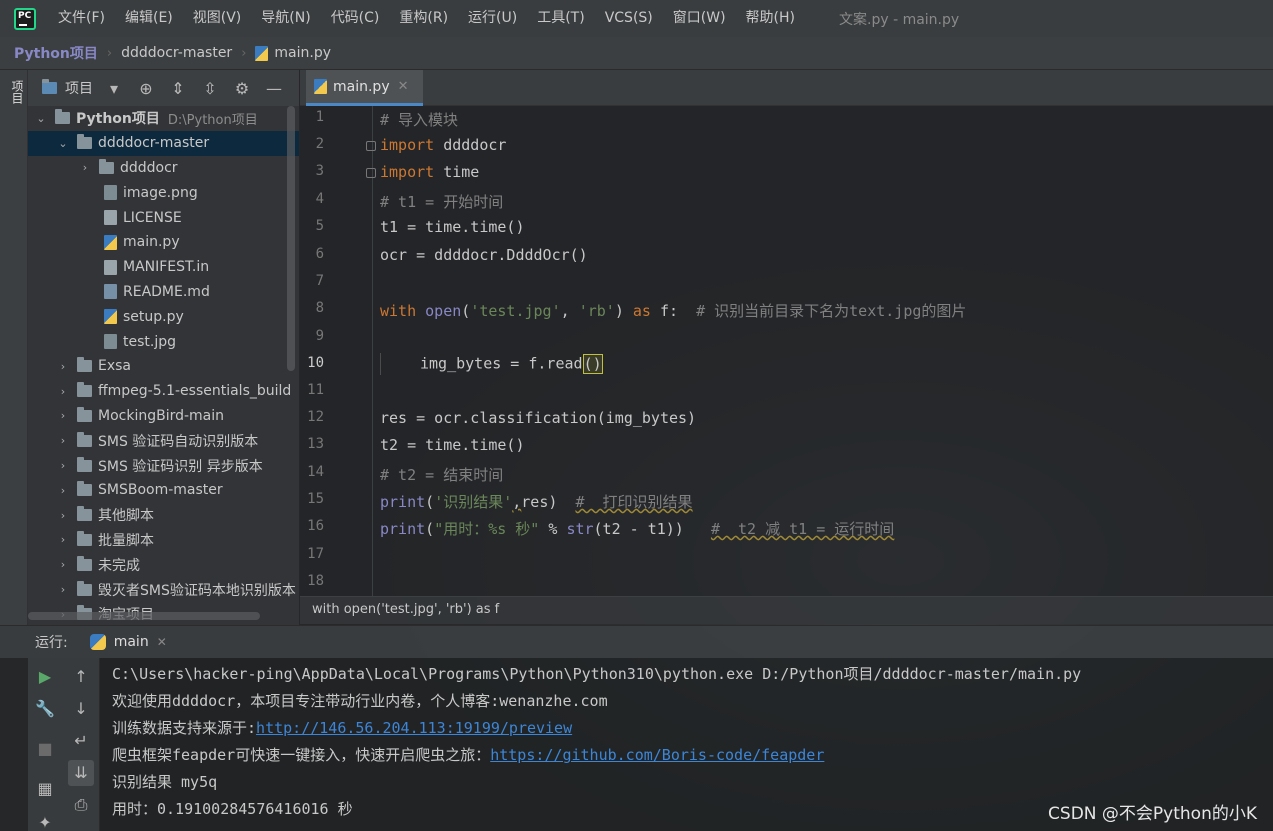 This screenshot has height=831, width=1273. What do you see at coordinates (430, 529) in the screenshot?
I see `code-text: (` at bounding box center [430, 529].